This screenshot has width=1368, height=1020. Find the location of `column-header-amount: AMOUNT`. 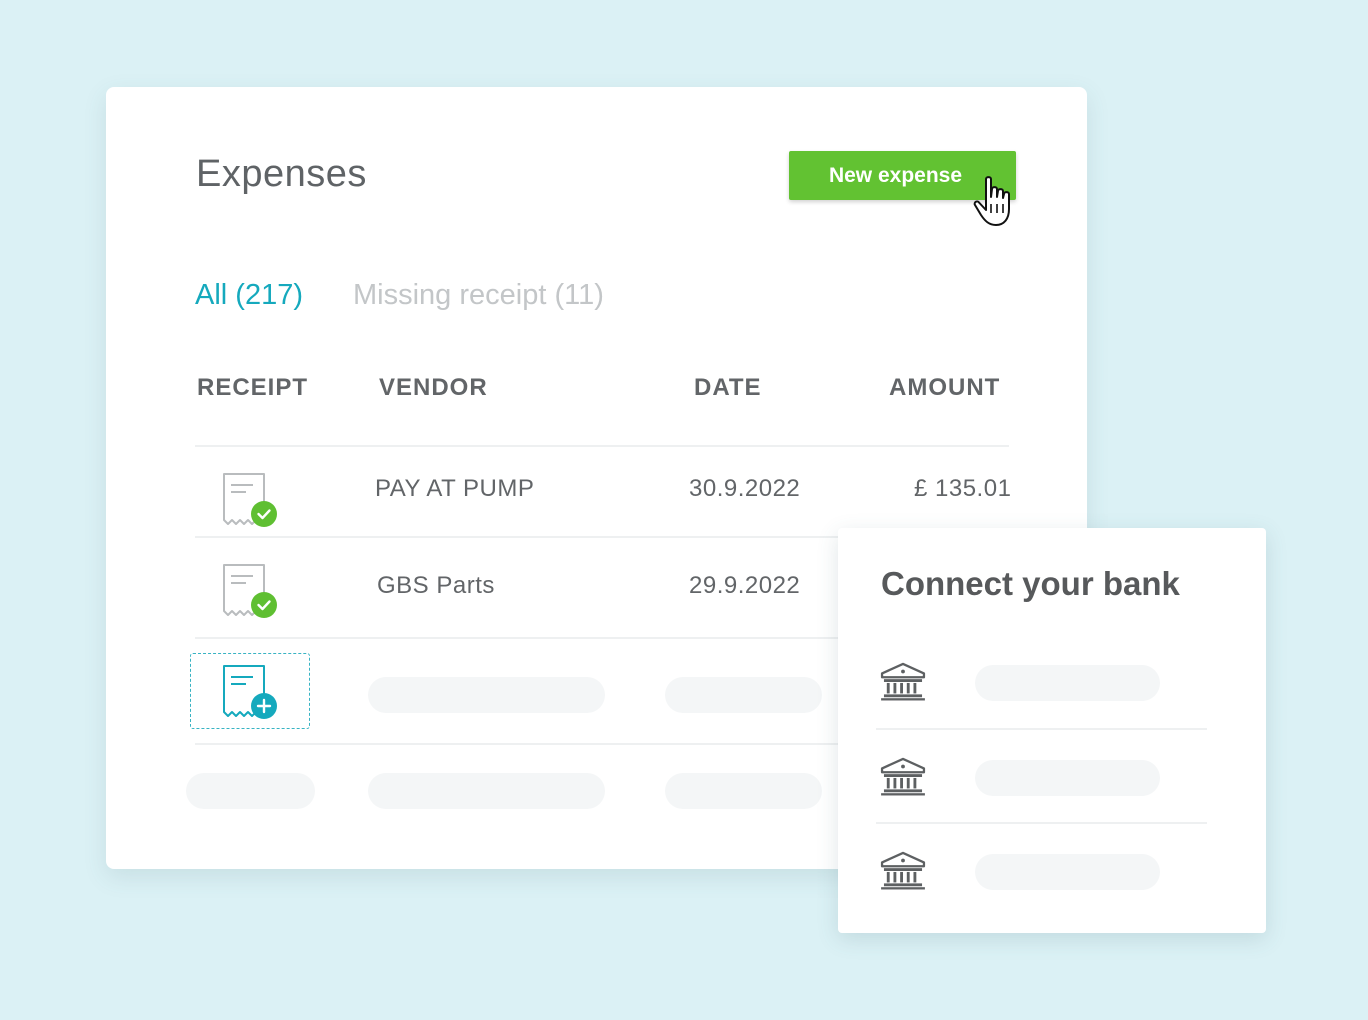

column-header-amount: AMOUNT is located at coordinates (944, 388).